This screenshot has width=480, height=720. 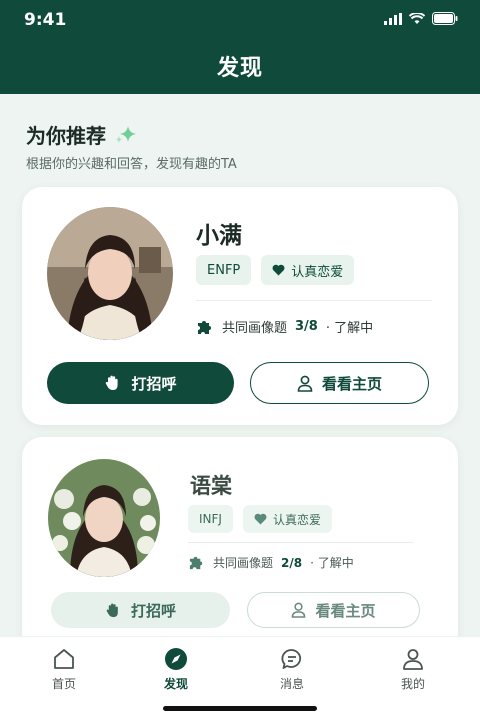 I want to click on tab-home: 首页, so click(x=64, y=669).